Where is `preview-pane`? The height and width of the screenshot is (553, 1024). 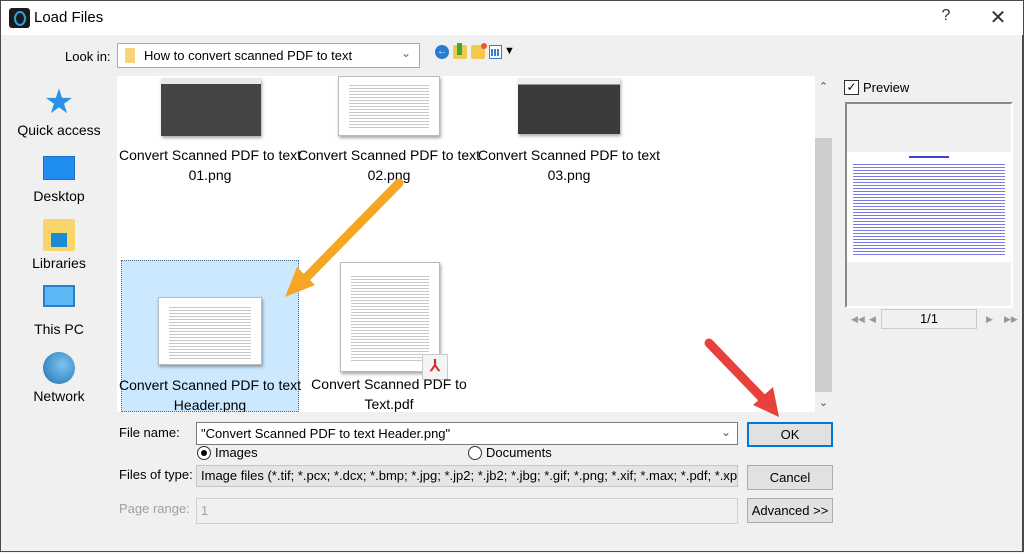 preview-pane is located at coordinates (929, 205).